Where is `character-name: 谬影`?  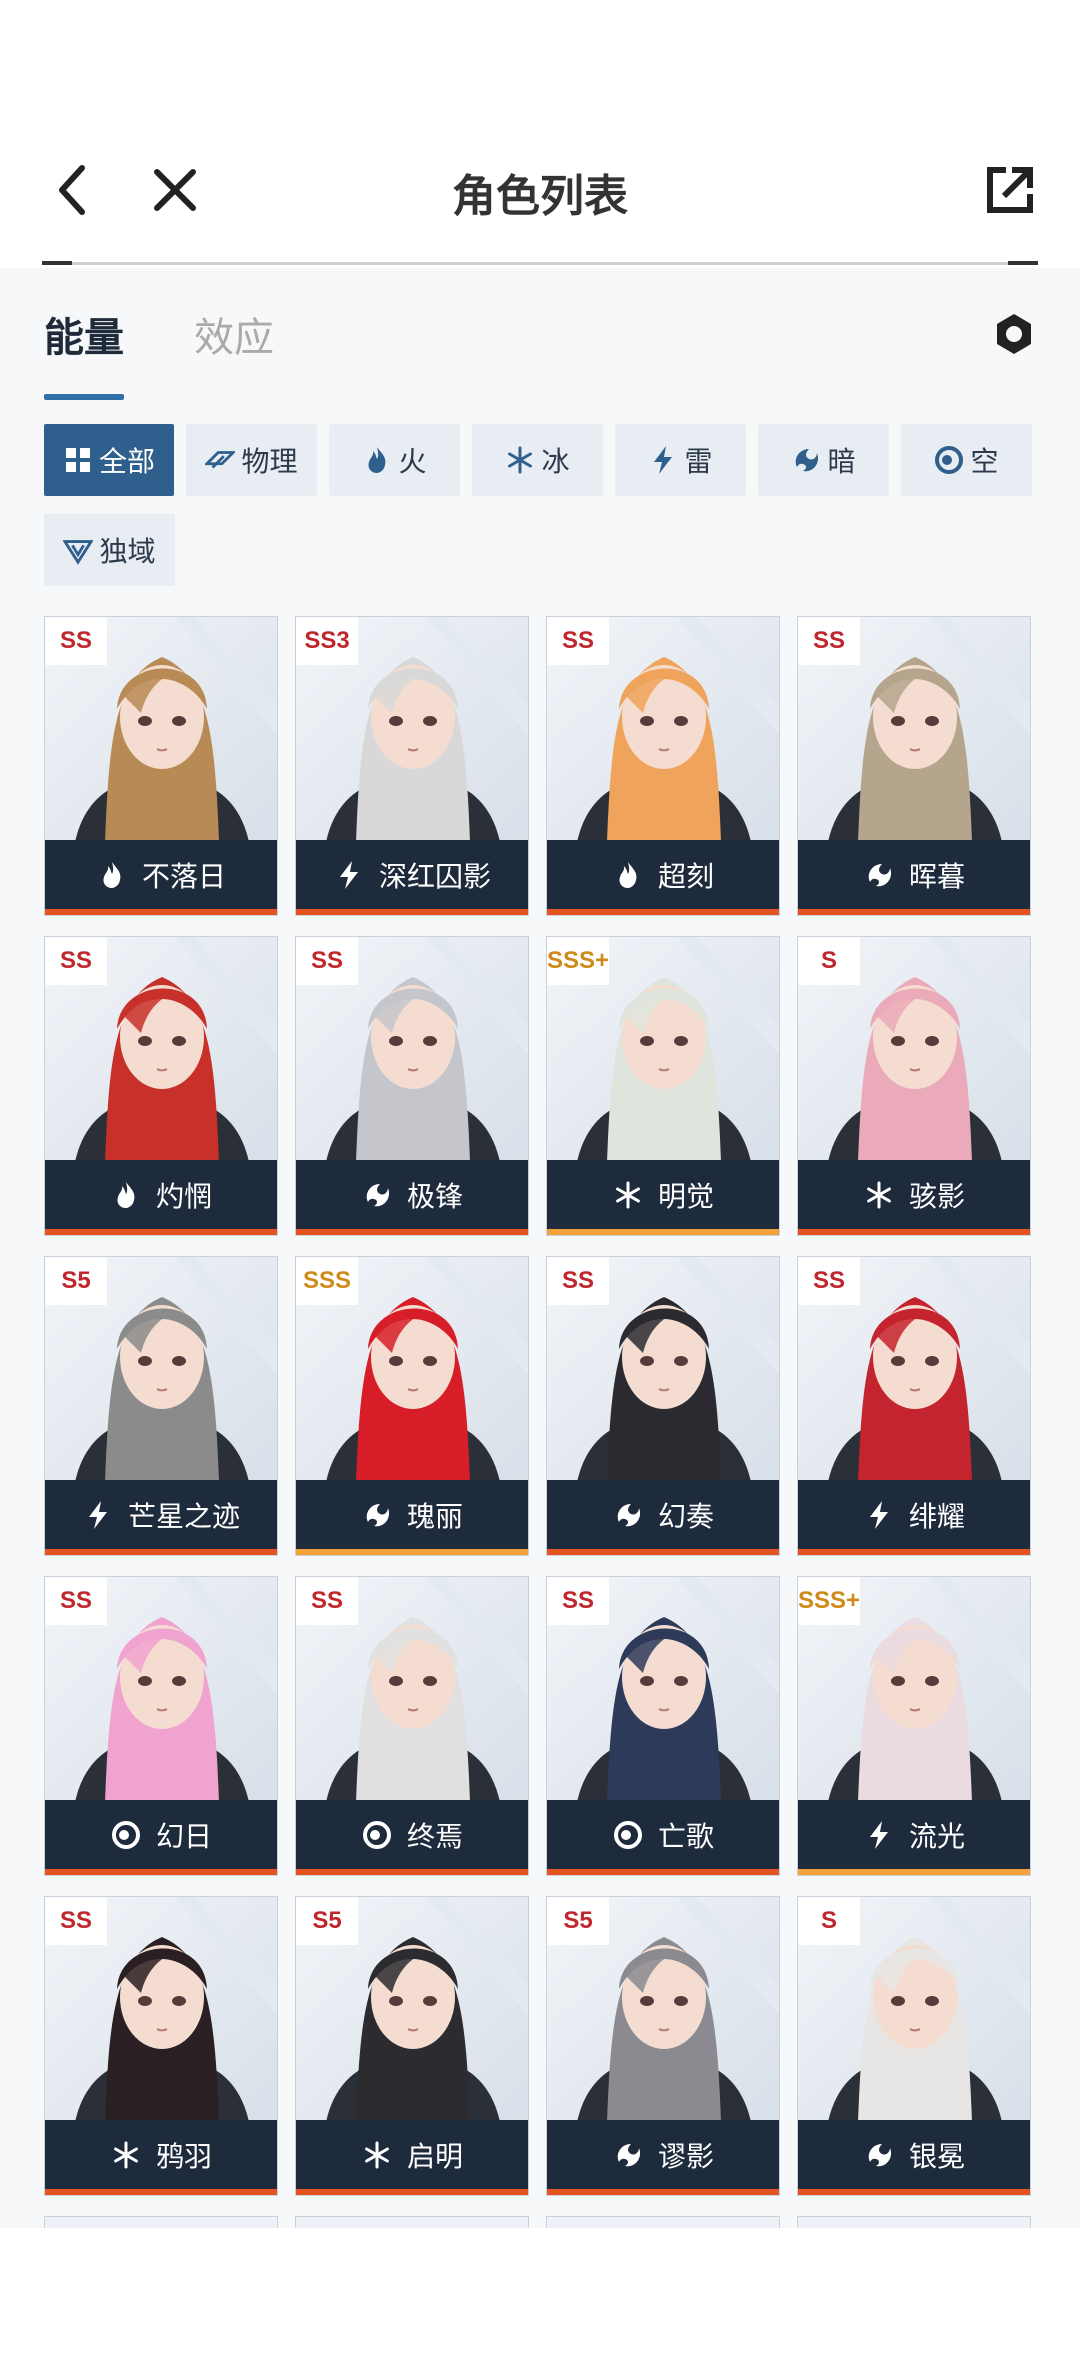
character-name: 谬影 is located at coordinates (685, 2156).